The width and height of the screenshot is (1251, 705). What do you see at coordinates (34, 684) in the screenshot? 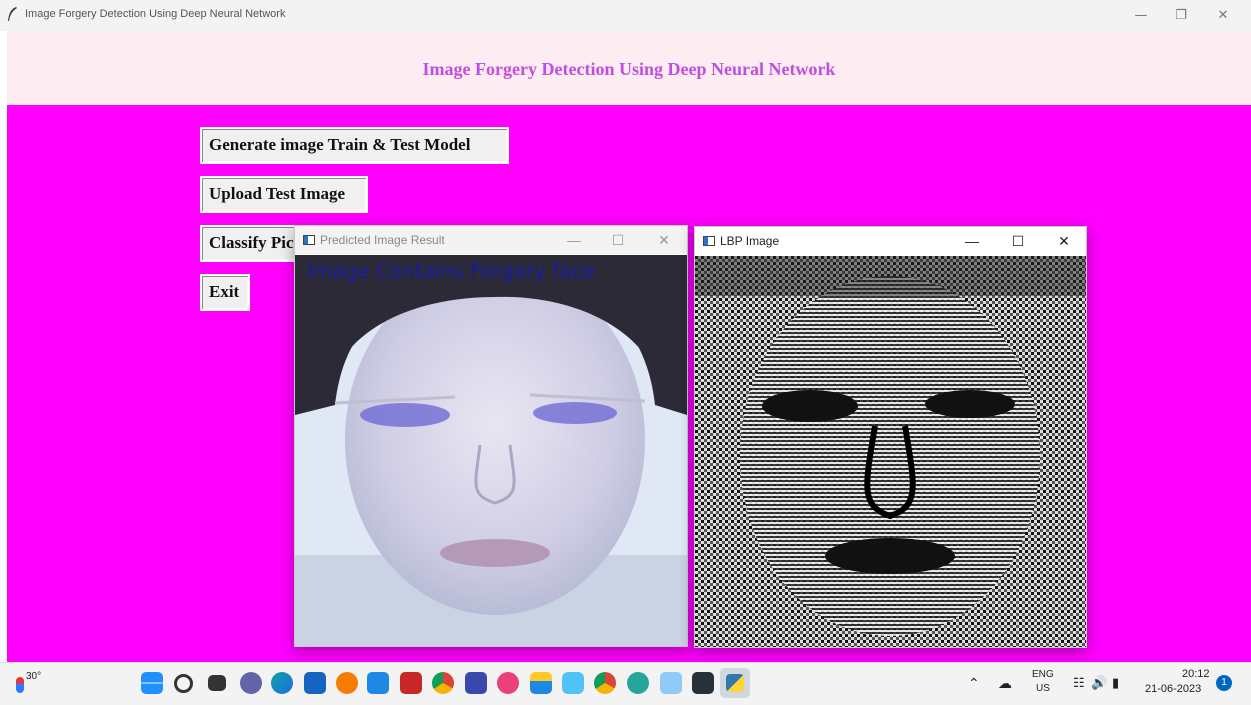
I see `weather-widget: 30°` at bounding box center [34, 684].